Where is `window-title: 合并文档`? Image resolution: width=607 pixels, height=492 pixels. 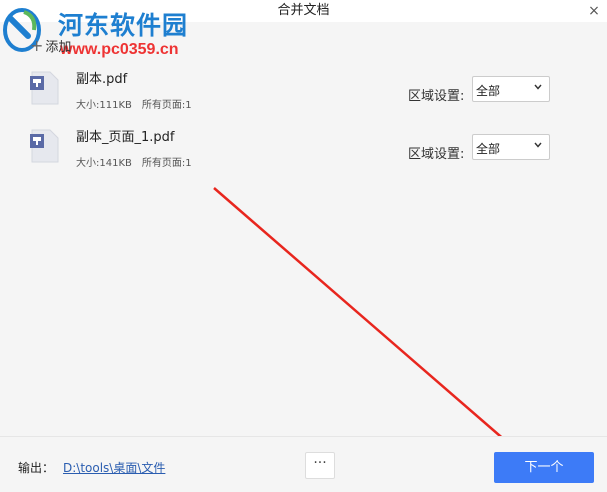
window-title: 合并文档 is located at coordinates (303, 10).